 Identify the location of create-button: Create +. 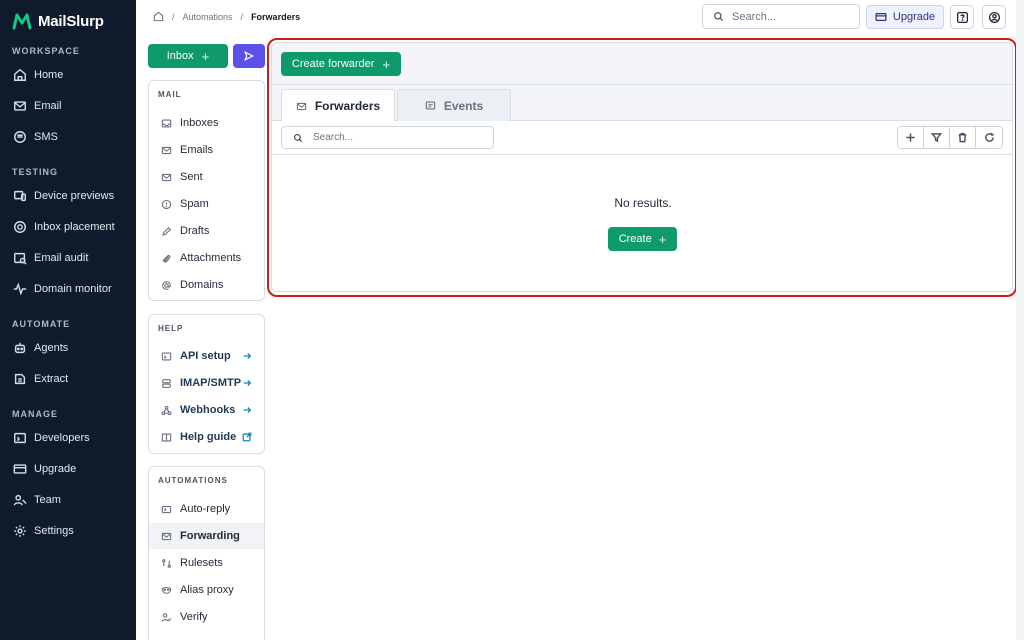
(642, 239).